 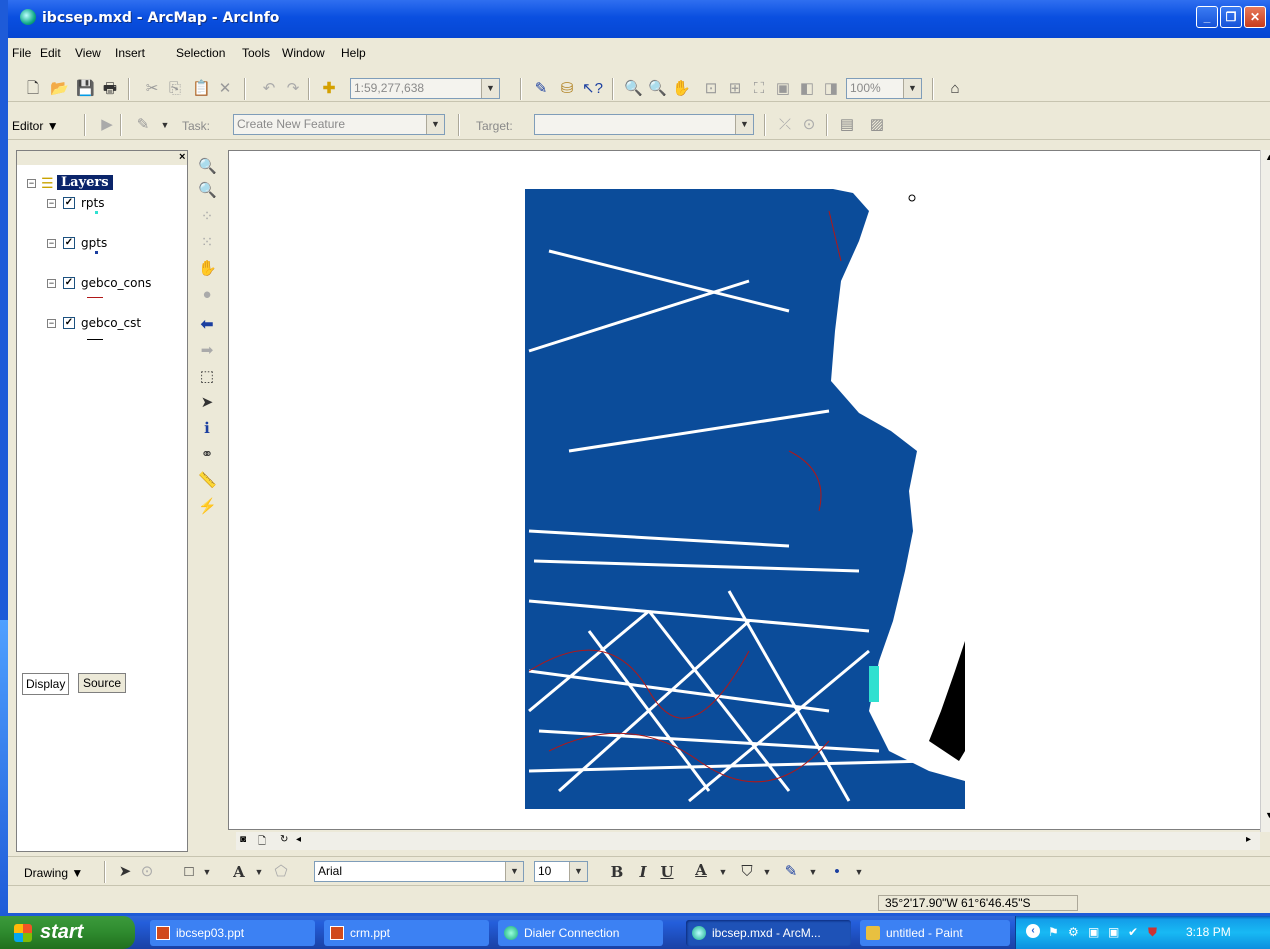 What do you see at coordinates (1231, 17) in the screenshot?
I see `restore-button: ❐` at bounding box center [1231, 17].